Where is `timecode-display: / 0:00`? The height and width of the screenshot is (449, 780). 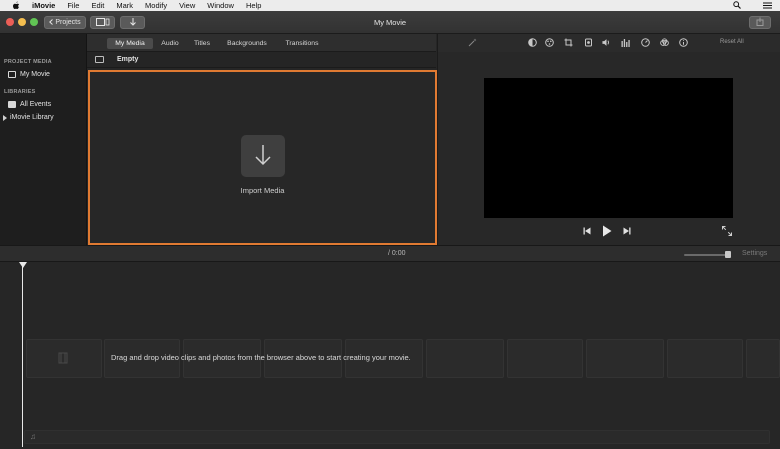
timecode-display: / 0:00 is located at coordinates (397, 253).